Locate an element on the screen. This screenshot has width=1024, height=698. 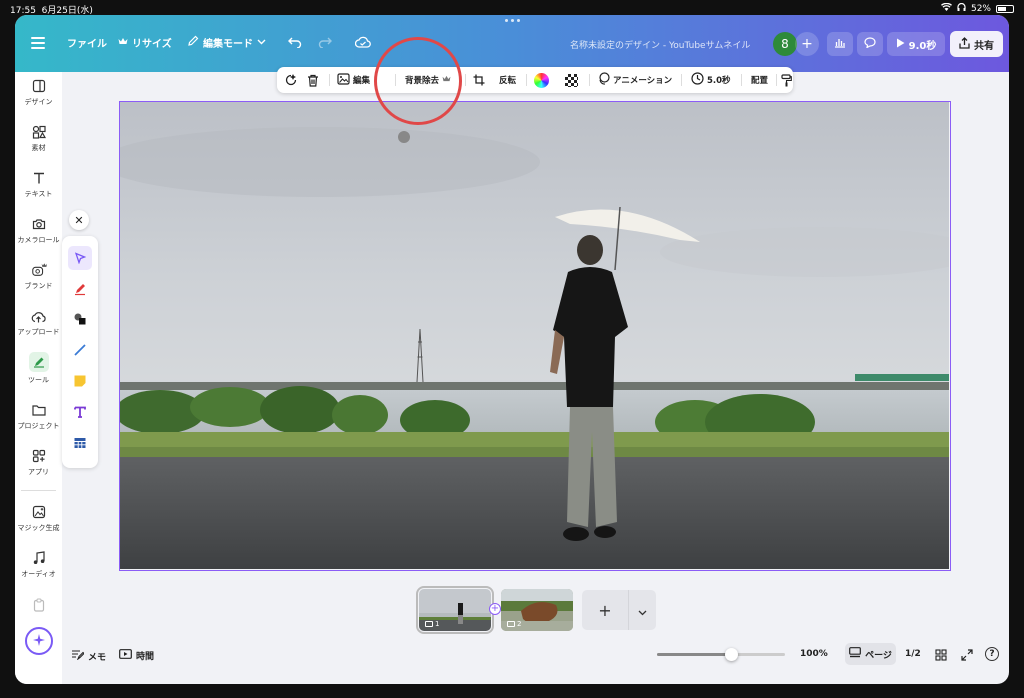
sidebar-item-upload: アップロード is located at coordinates (38, 322).